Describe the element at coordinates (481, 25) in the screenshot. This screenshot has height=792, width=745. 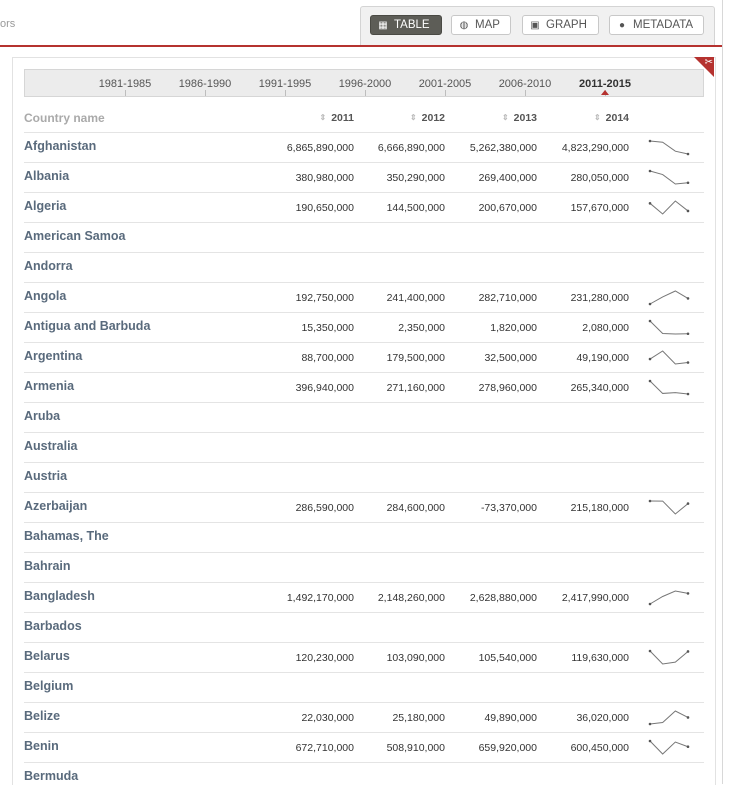
I see `map-view-button: ◍ MAP` at that location.